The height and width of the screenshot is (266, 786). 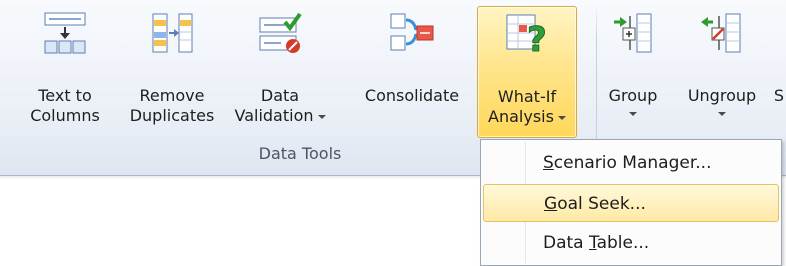 I want to click on ungroup-button: Ungroup, so click(x=722, y=72).